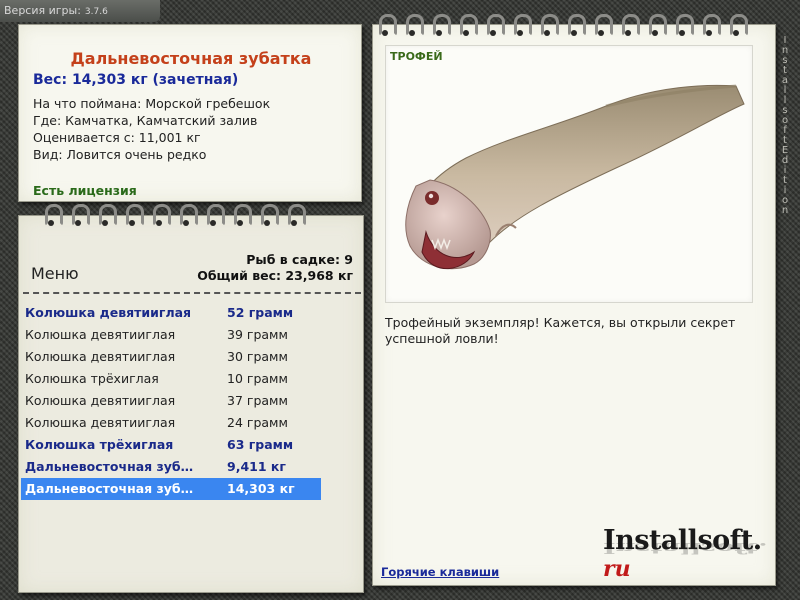 This screenshot has width=800, height=600. I want to click on catch-list-item: Дальневосточная зуба... 9,411 кг, so click(171, 467).